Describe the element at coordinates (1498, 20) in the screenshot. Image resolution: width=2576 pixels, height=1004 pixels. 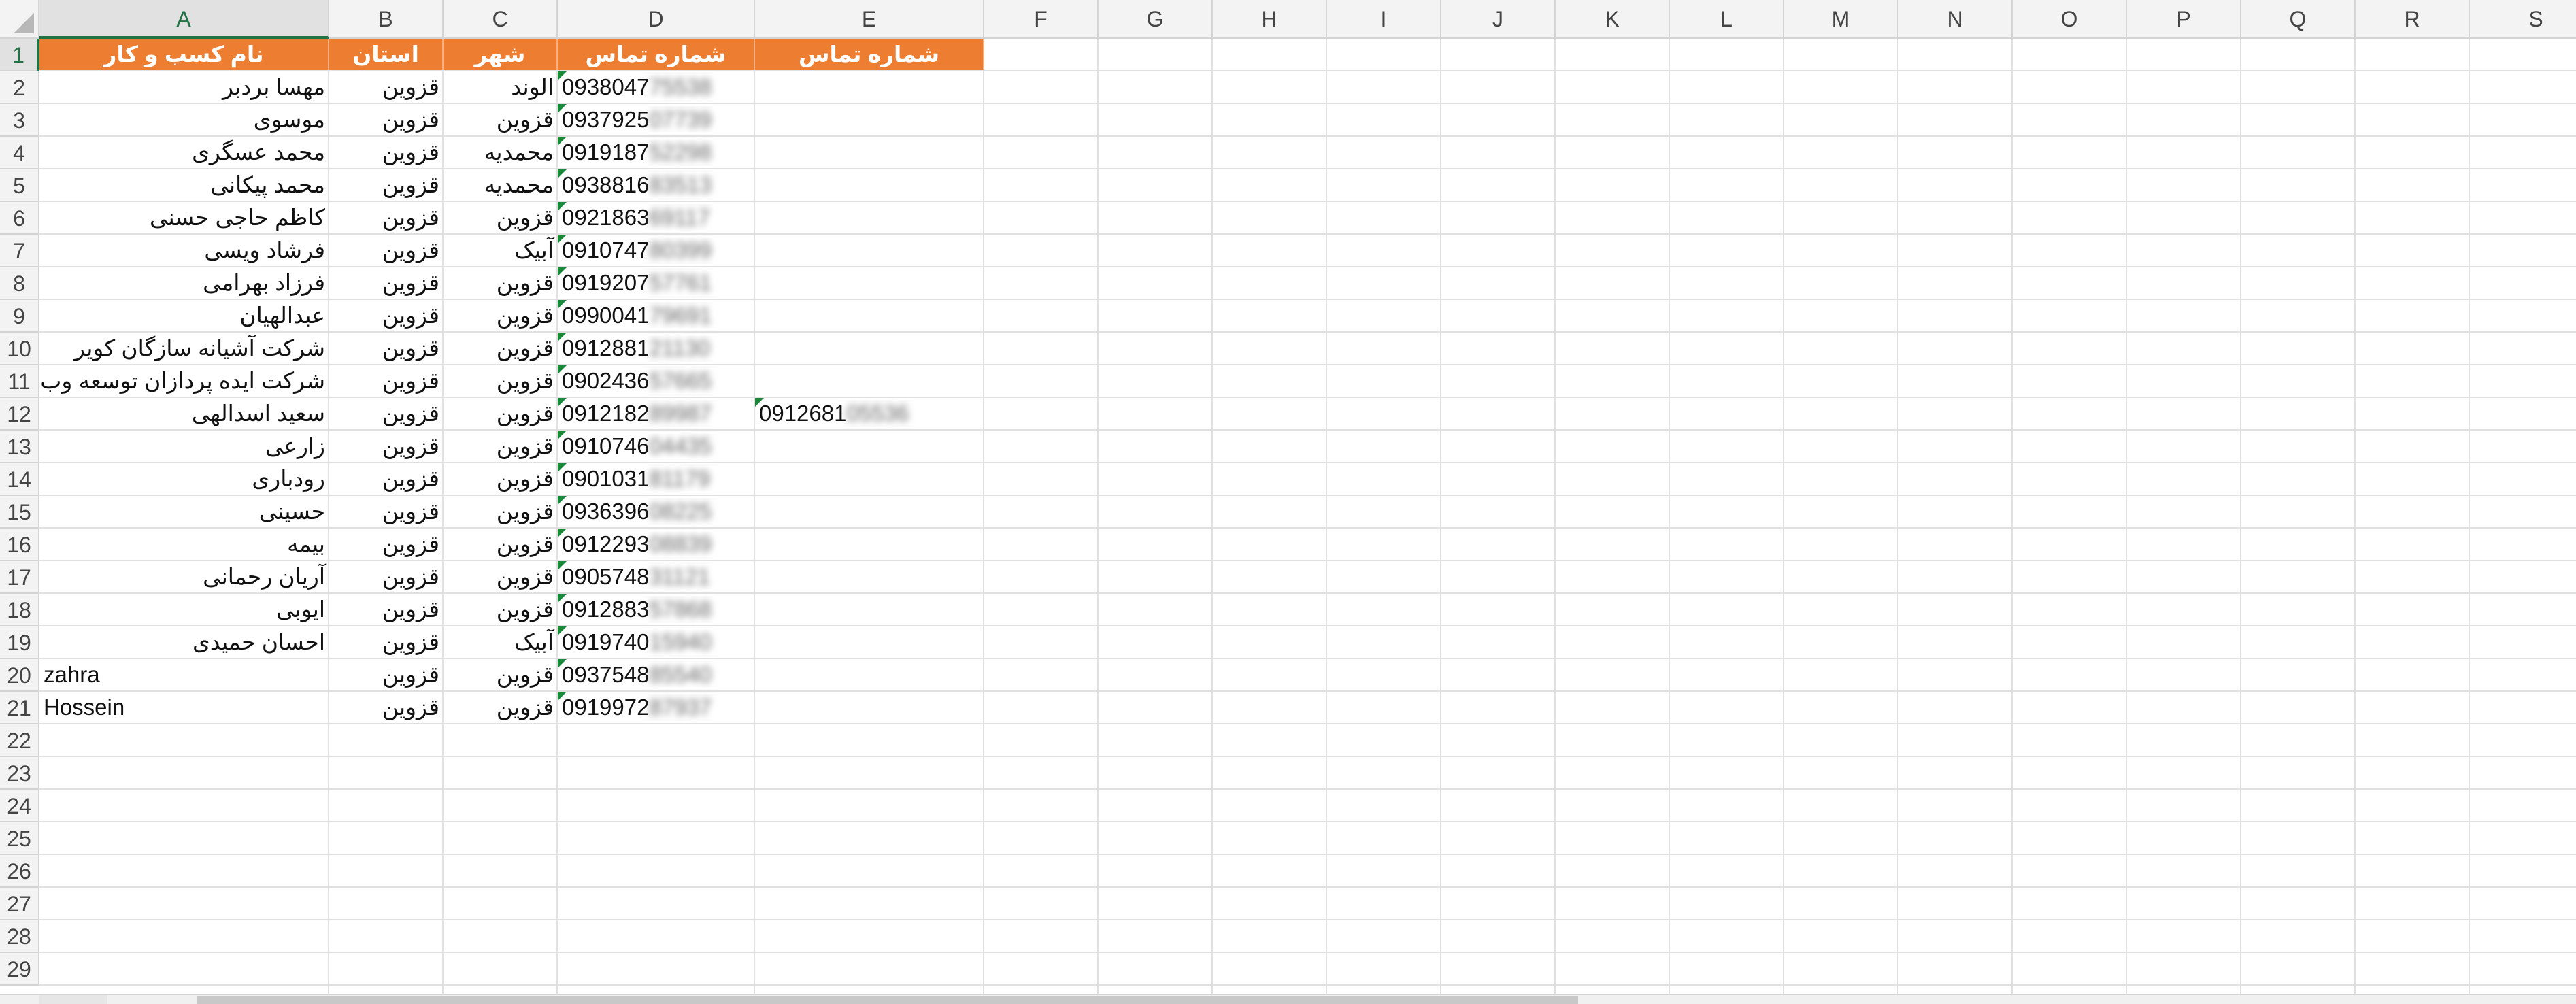
I see `column-header-j: J` at that location.